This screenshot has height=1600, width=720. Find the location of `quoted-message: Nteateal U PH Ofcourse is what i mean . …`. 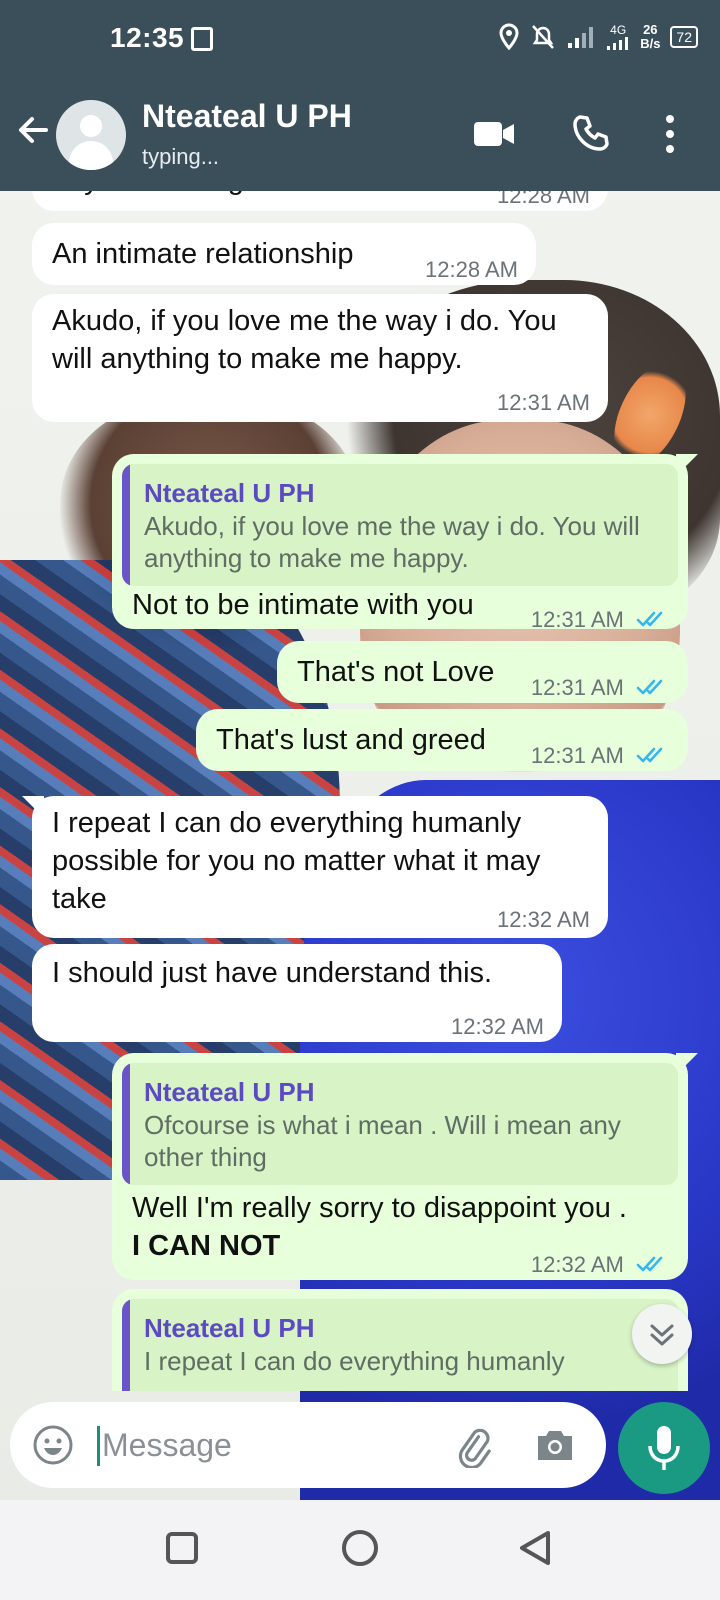

quoted-message: Nteateal U PH Ofcourse is what i mean . … is located at coordinates (400, 1124).